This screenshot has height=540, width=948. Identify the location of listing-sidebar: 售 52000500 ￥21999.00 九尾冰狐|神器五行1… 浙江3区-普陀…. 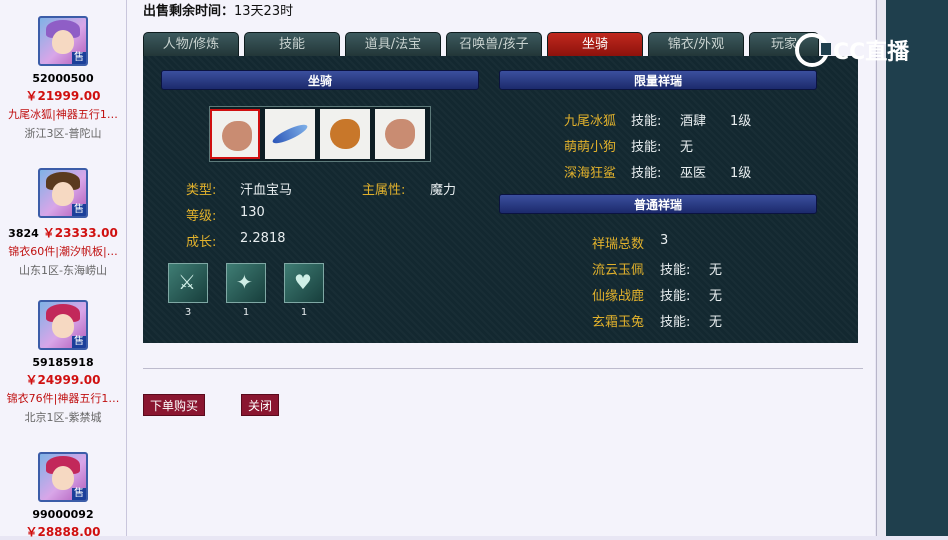
(63, 269).